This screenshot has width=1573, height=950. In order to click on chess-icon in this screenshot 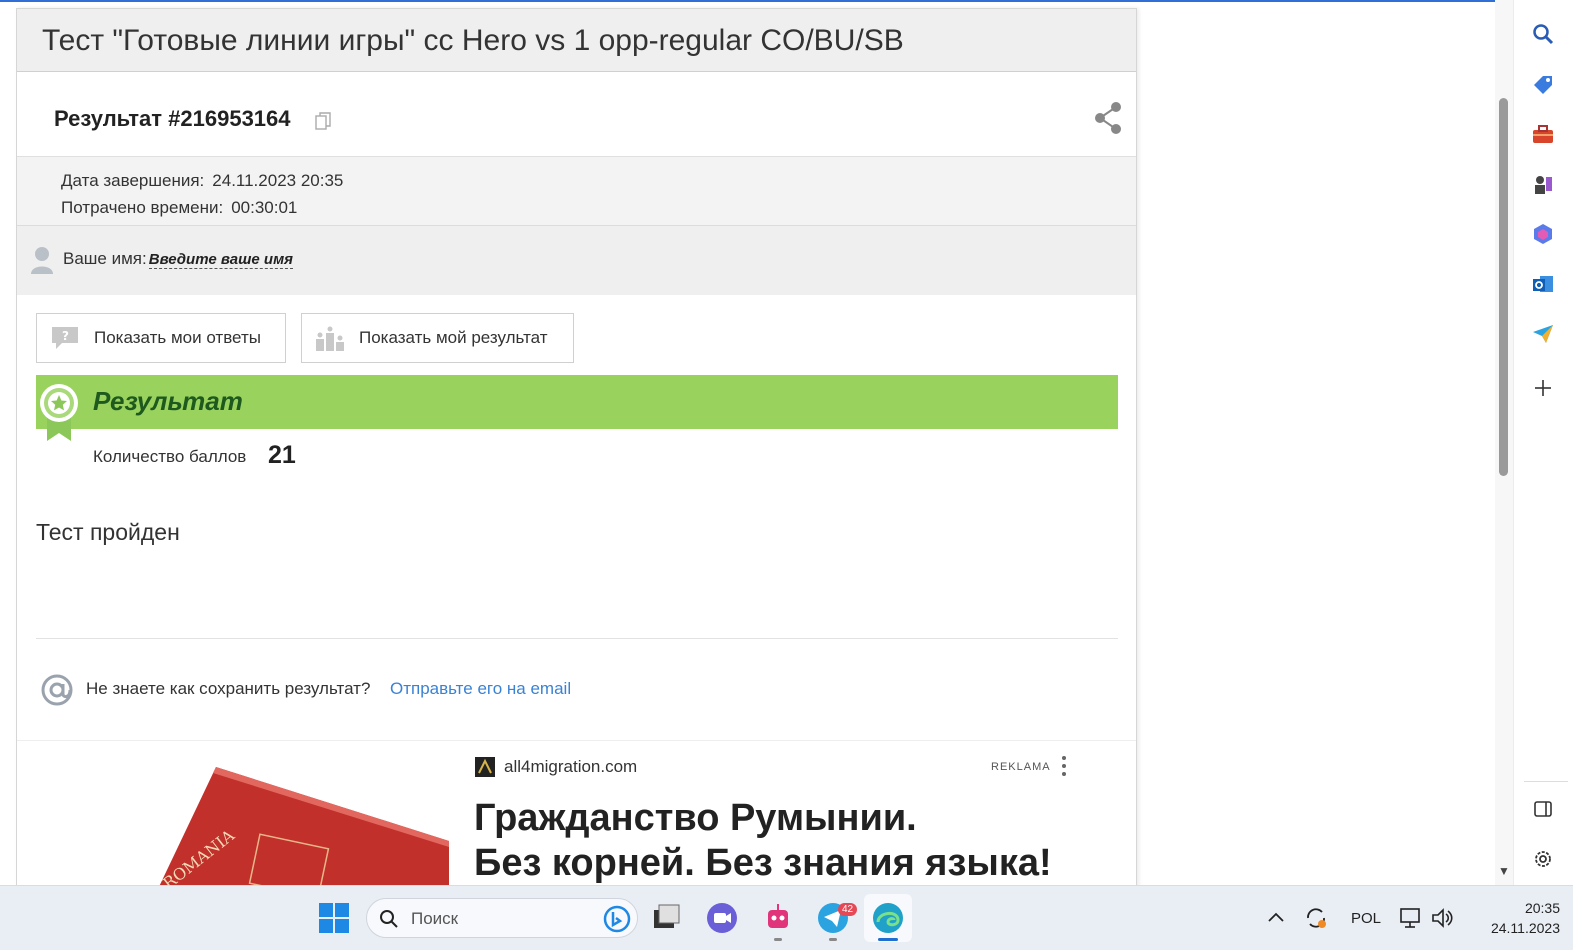, I will do `click(1543, 184)`.